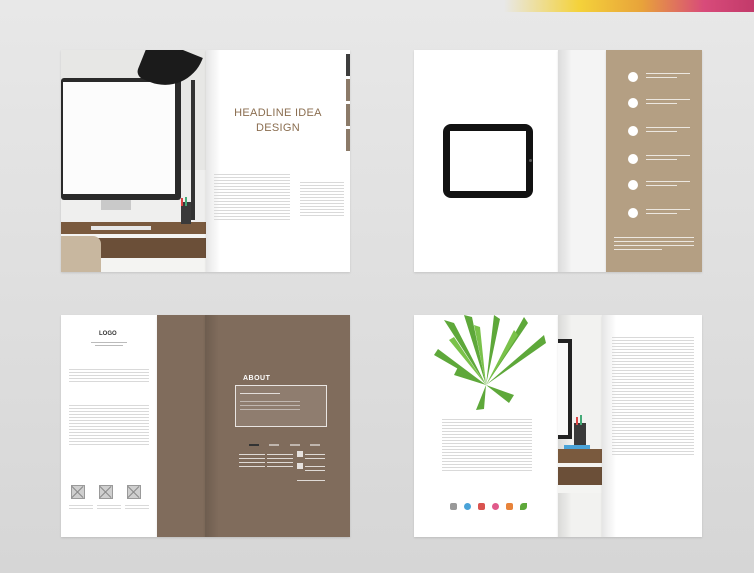  Describe the element at coordinates (629, 6) in the screenshot. I see `paint-splash-decoration` at that location.